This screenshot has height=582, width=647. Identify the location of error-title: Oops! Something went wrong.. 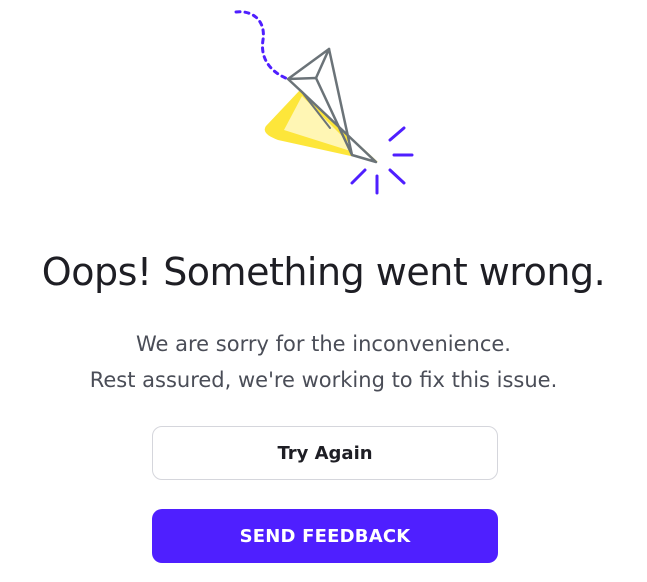
(323, 272).